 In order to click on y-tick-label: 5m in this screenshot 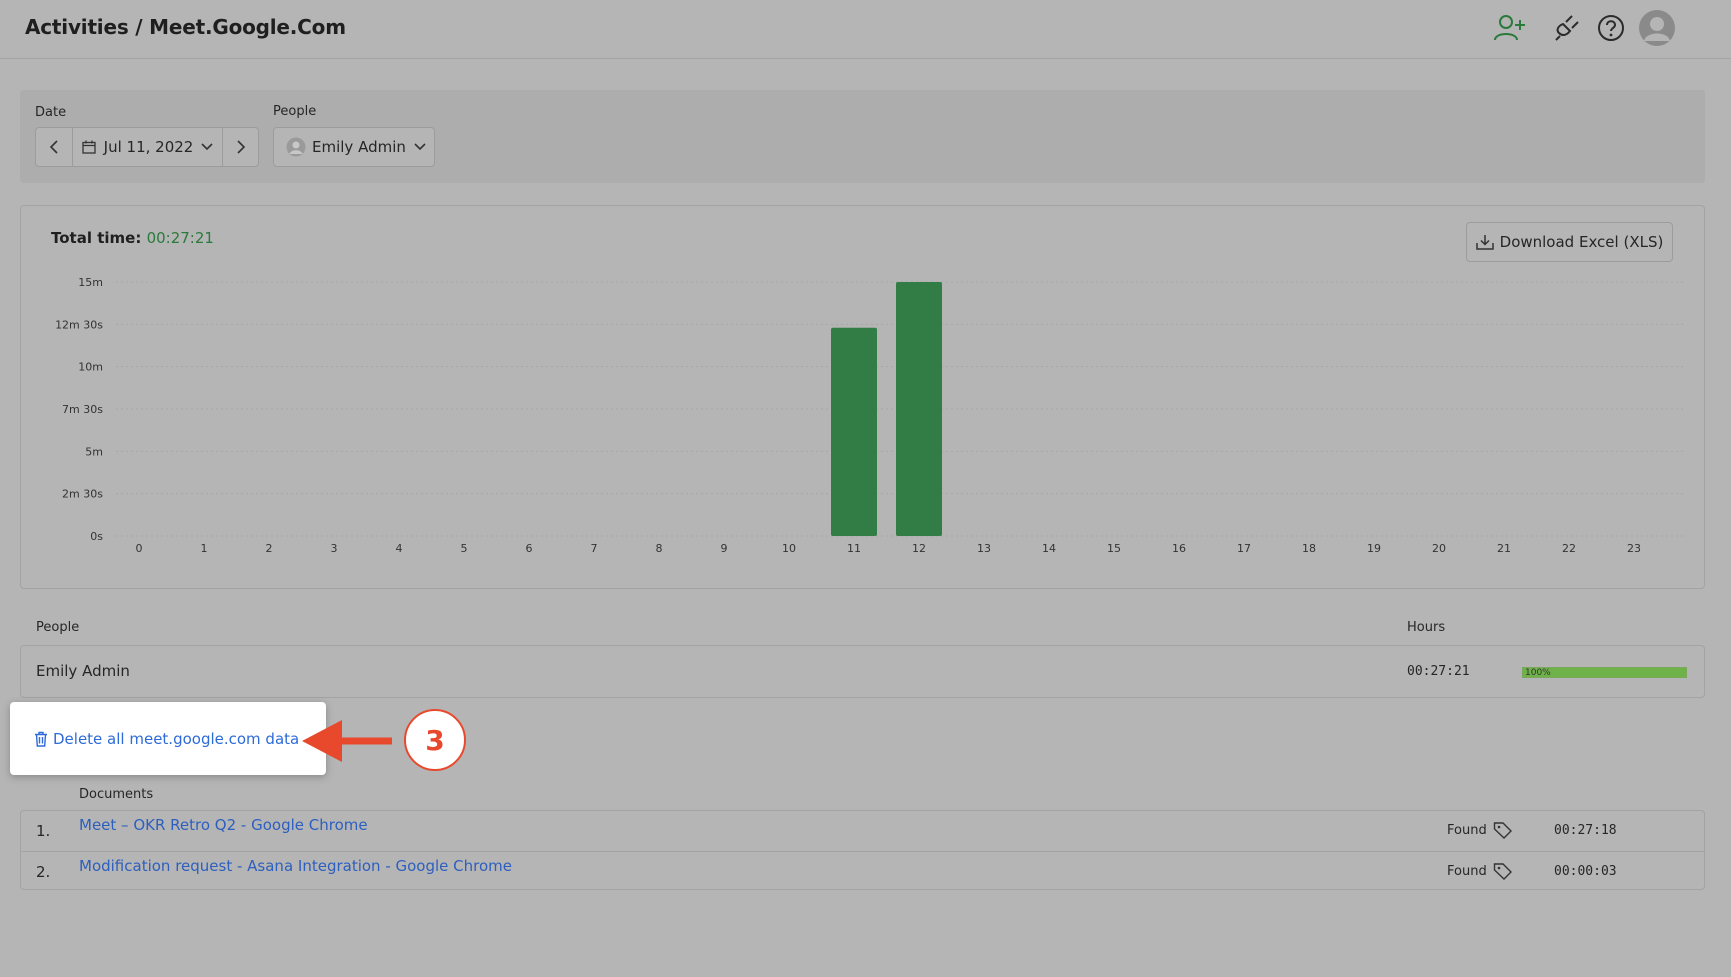, I will do `click(94, 451)`.